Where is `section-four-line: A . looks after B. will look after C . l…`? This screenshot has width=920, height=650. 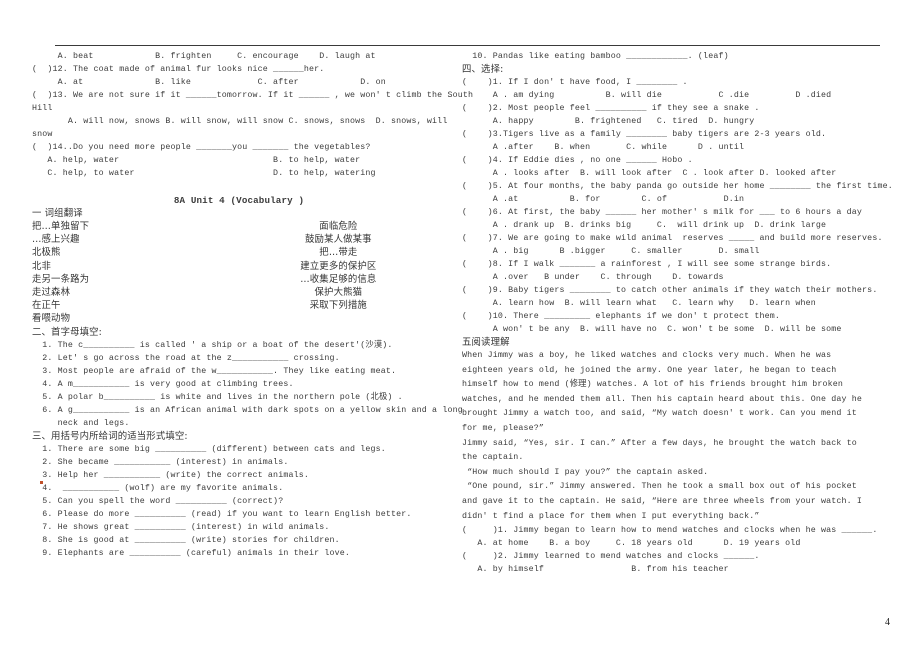
section-four-line: A . looks after B. will look after C . l… is located at coordinates (649, 173).